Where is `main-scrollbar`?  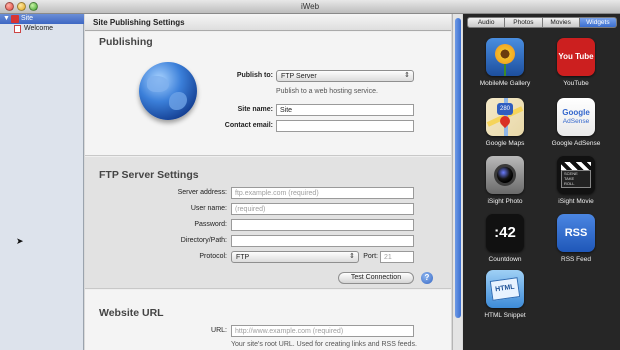 main-scrollbar is located at coordinates (457, 182).